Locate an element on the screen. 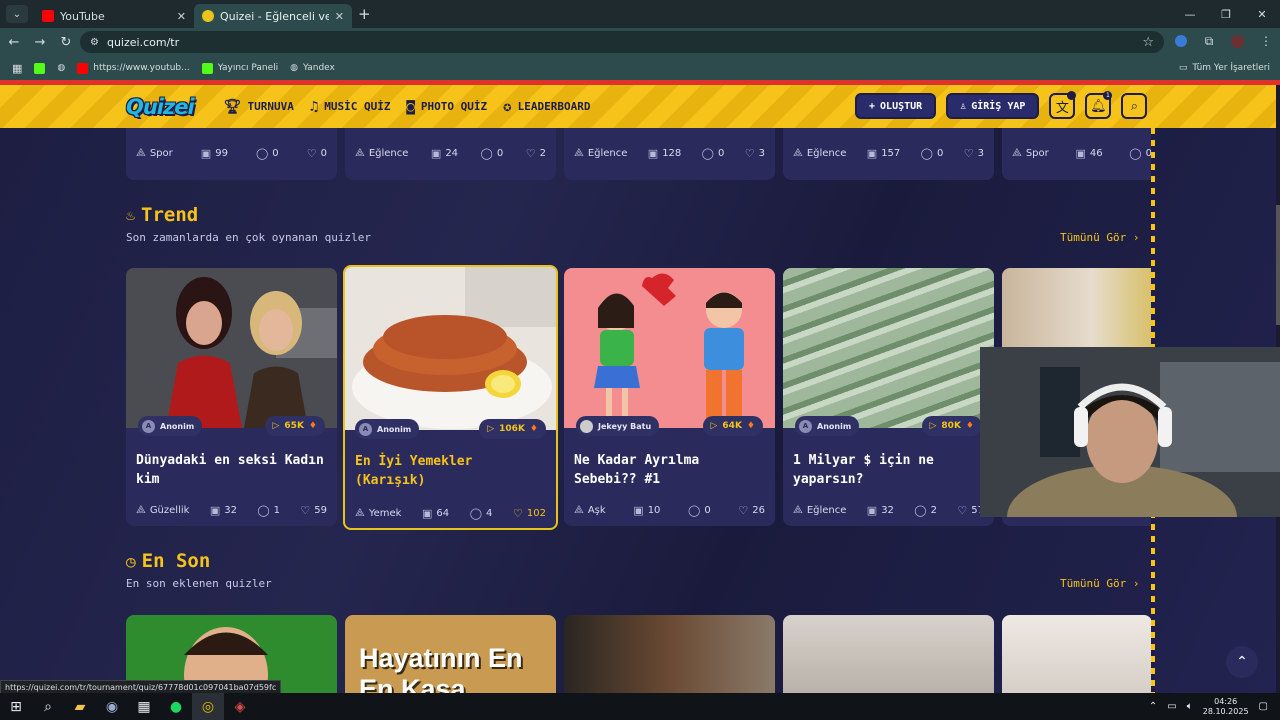  trend-see-all-link: Tümünü Gör › is located at coordinates (1099, 237).